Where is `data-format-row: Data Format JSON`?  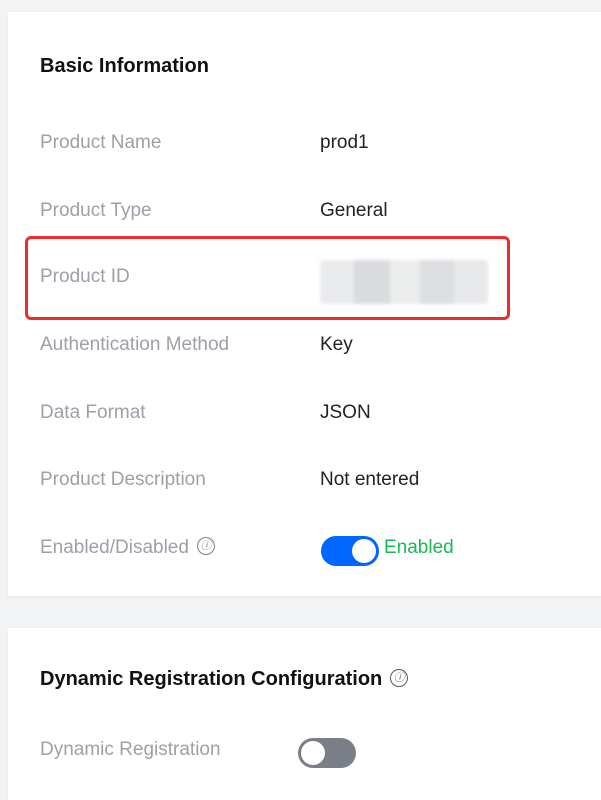
data-format-row: Data Format JSON is located at coordinates (310, 414).